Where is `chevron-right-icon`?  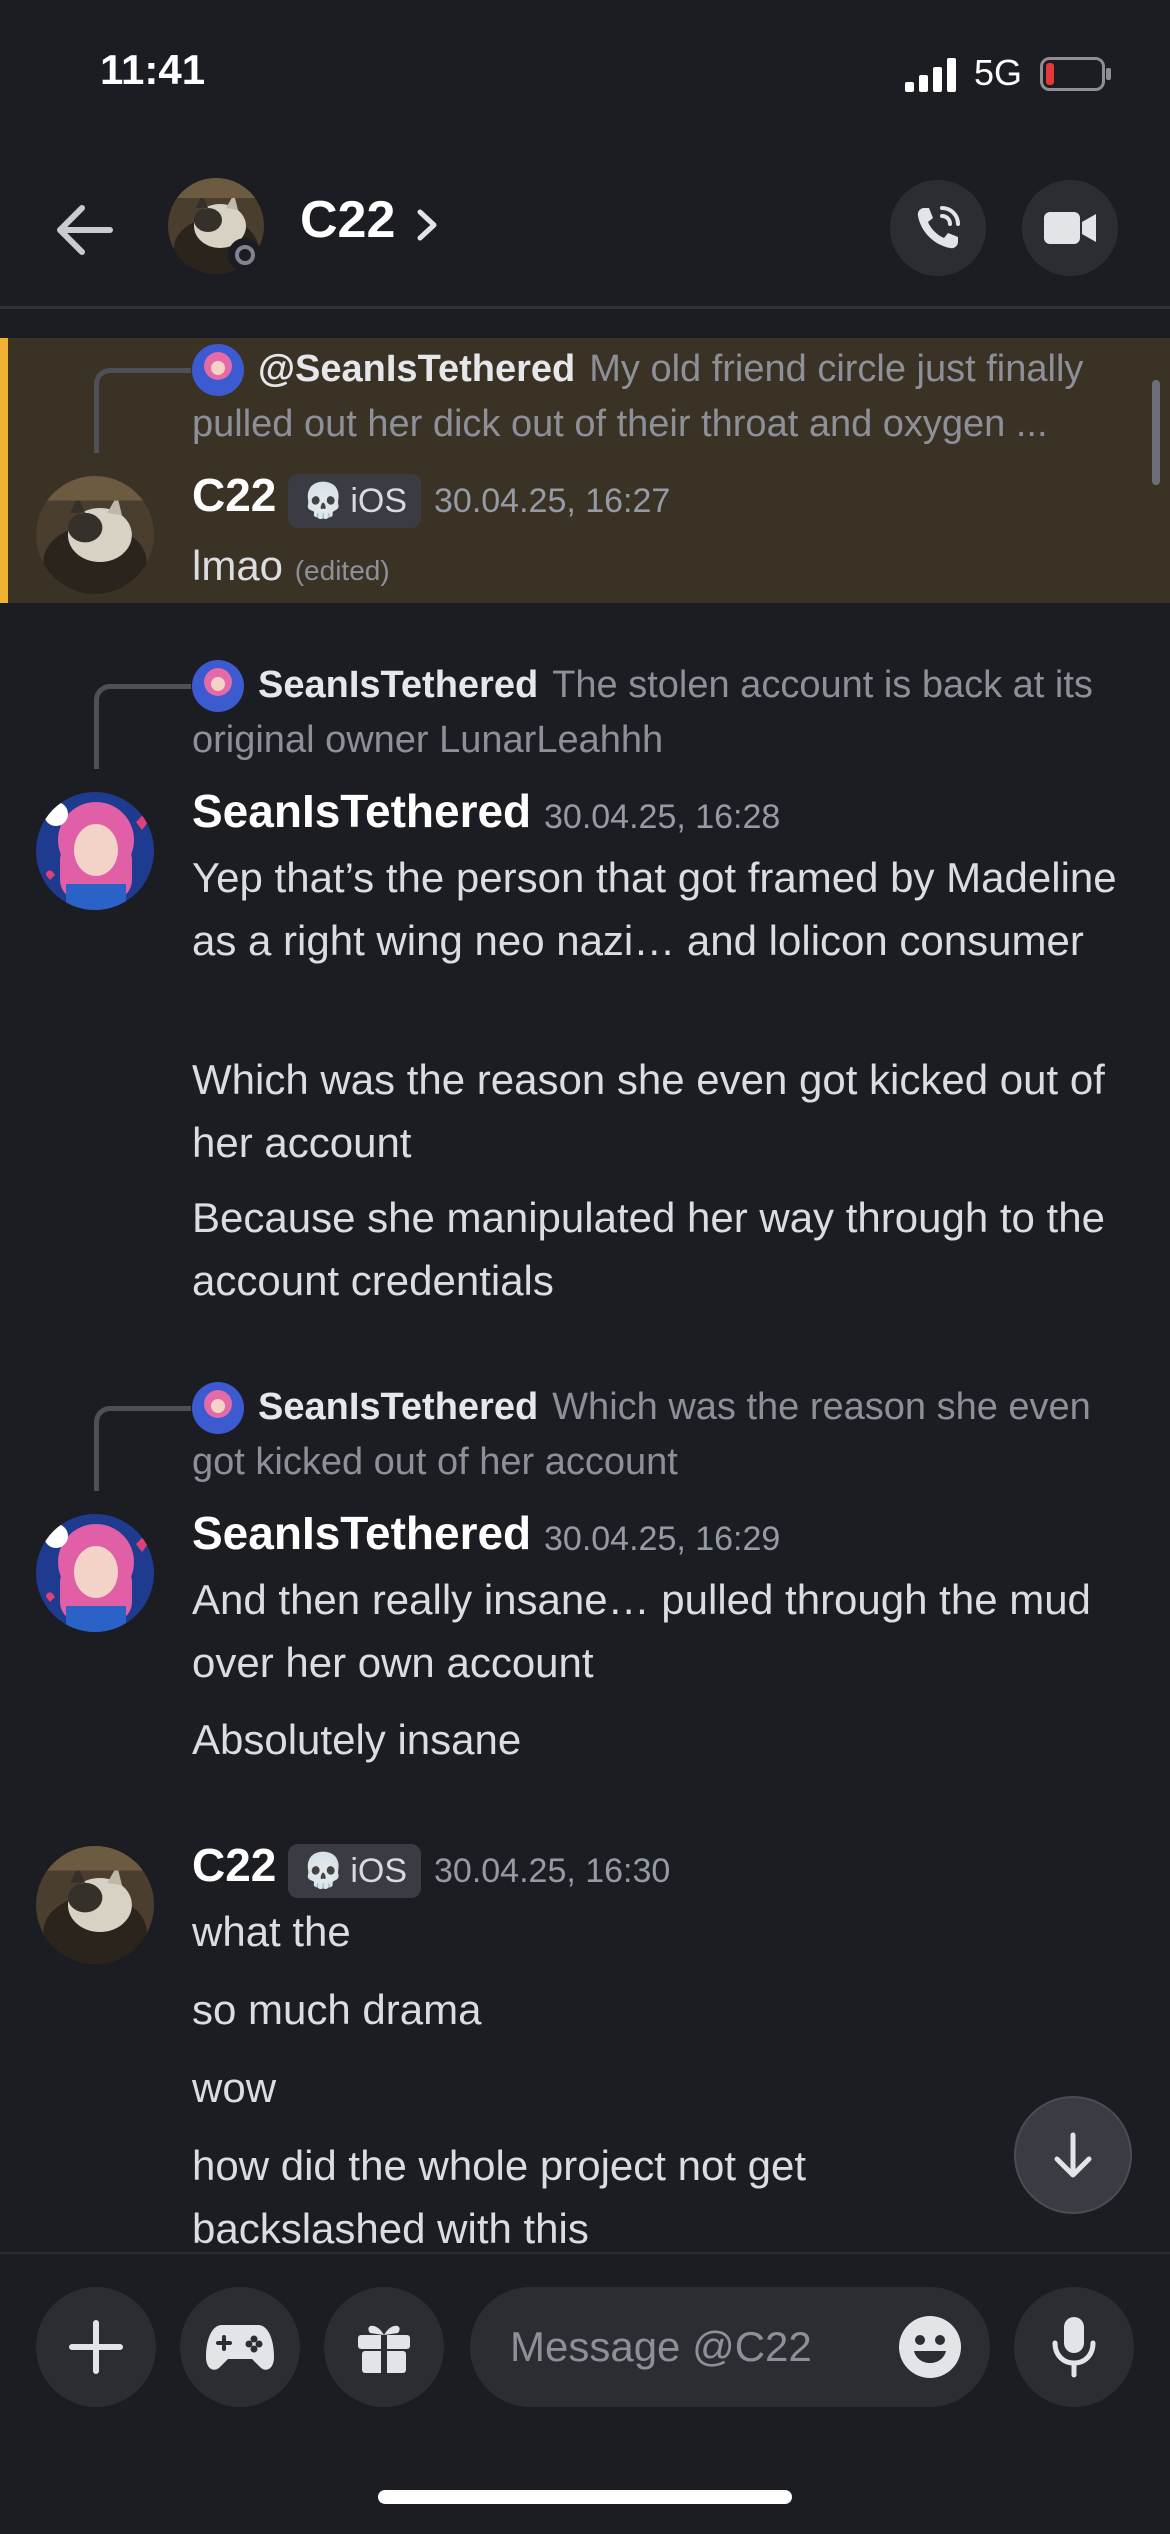
chevron-right-icon is located at coordinates (428, 225).